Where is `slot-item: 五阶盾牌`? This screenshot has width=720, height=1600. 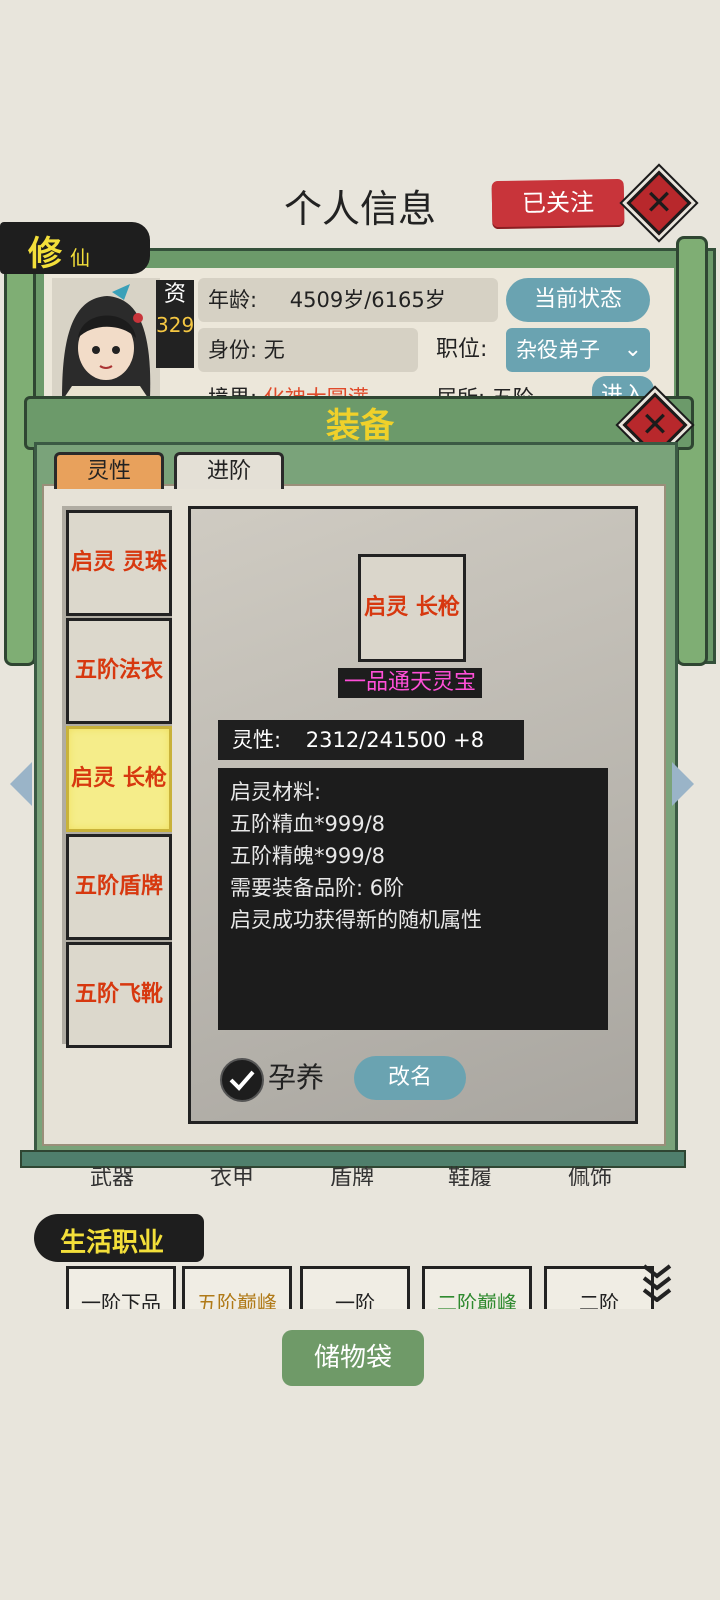
slot-item: 五阶盾牌 is located at coordinates (119, 887).